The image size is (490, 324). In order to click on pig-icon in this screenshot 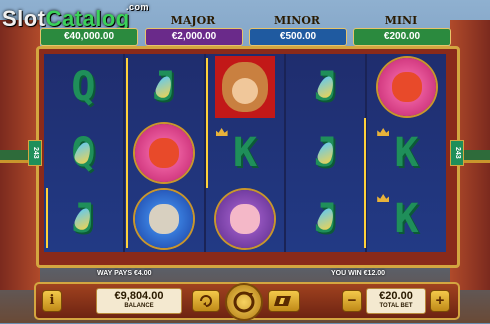, I will do `click(244, 219)`.